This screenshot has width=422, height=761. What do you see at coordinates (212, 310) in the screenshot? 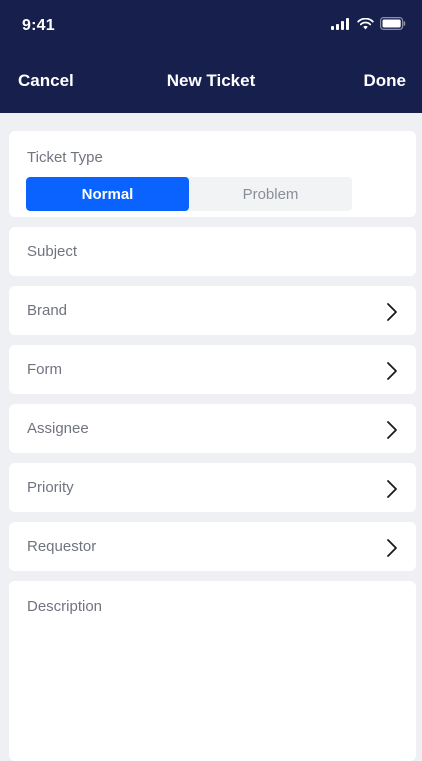
I see `brand-row: Brand` at bounding box center [212, 310].